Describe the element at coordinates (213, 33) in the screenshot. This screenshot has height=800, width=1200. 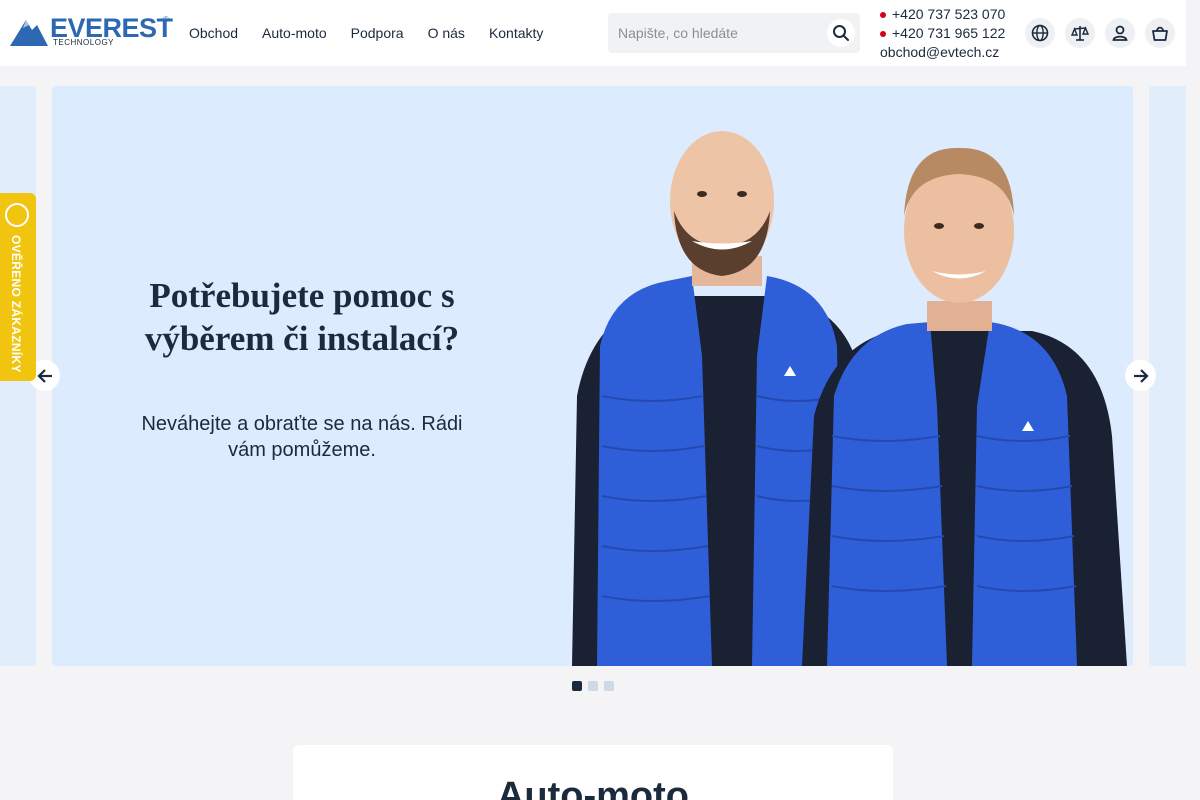
I see `nav-obchod: Obchod` at that location.